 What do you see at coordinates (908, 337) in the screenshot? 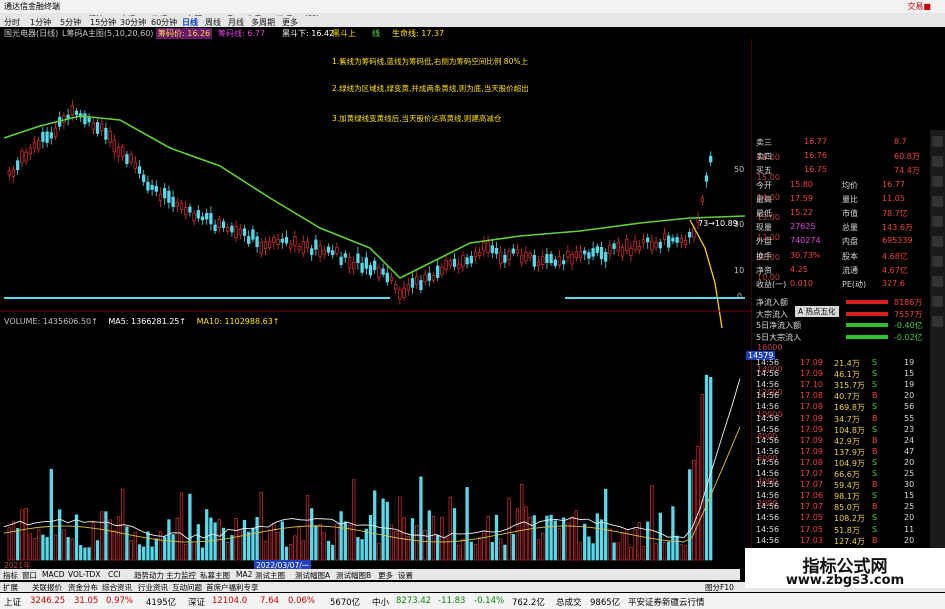
I see `flow-value: -0.02亿` at bounding box center [908, 337].